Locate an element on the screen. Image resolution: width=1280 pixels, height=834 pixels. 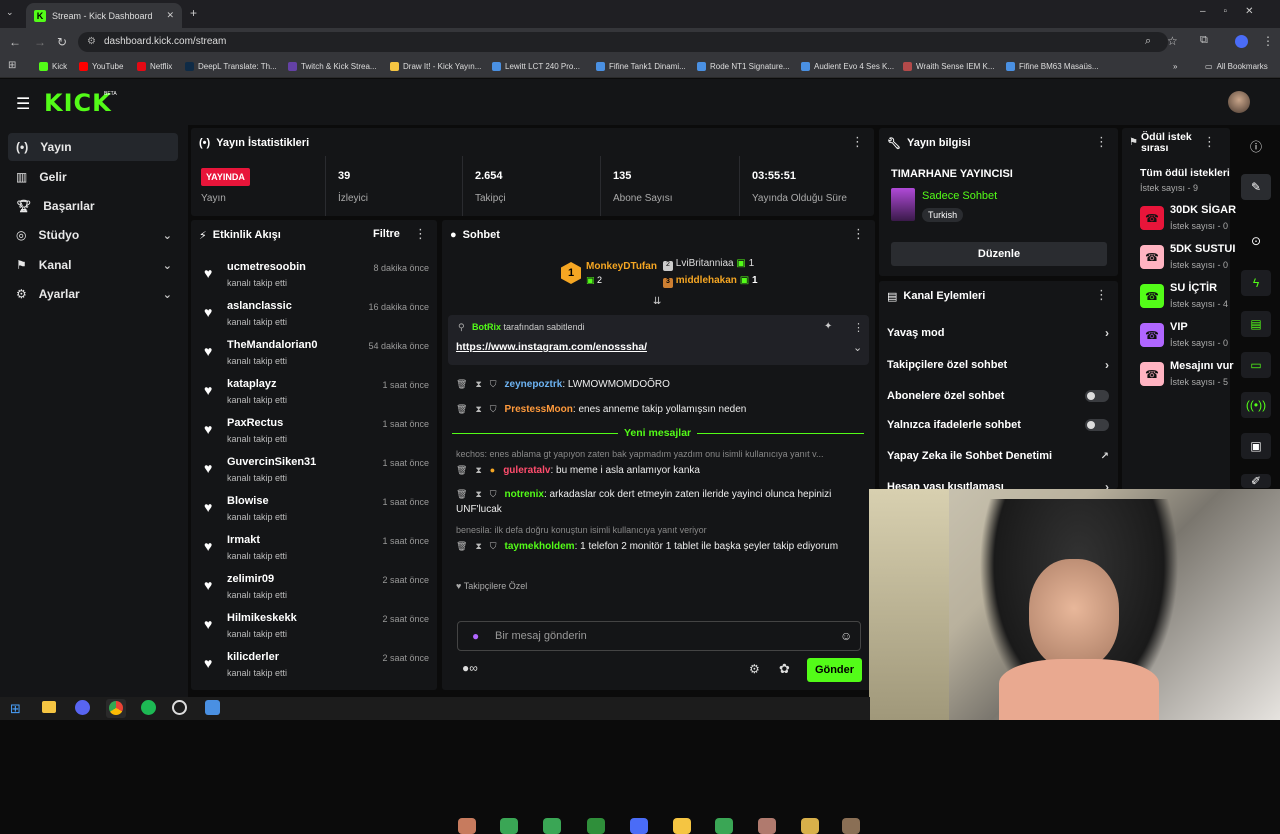
edit-button: Düzenle is located at coordinates (999, 254).